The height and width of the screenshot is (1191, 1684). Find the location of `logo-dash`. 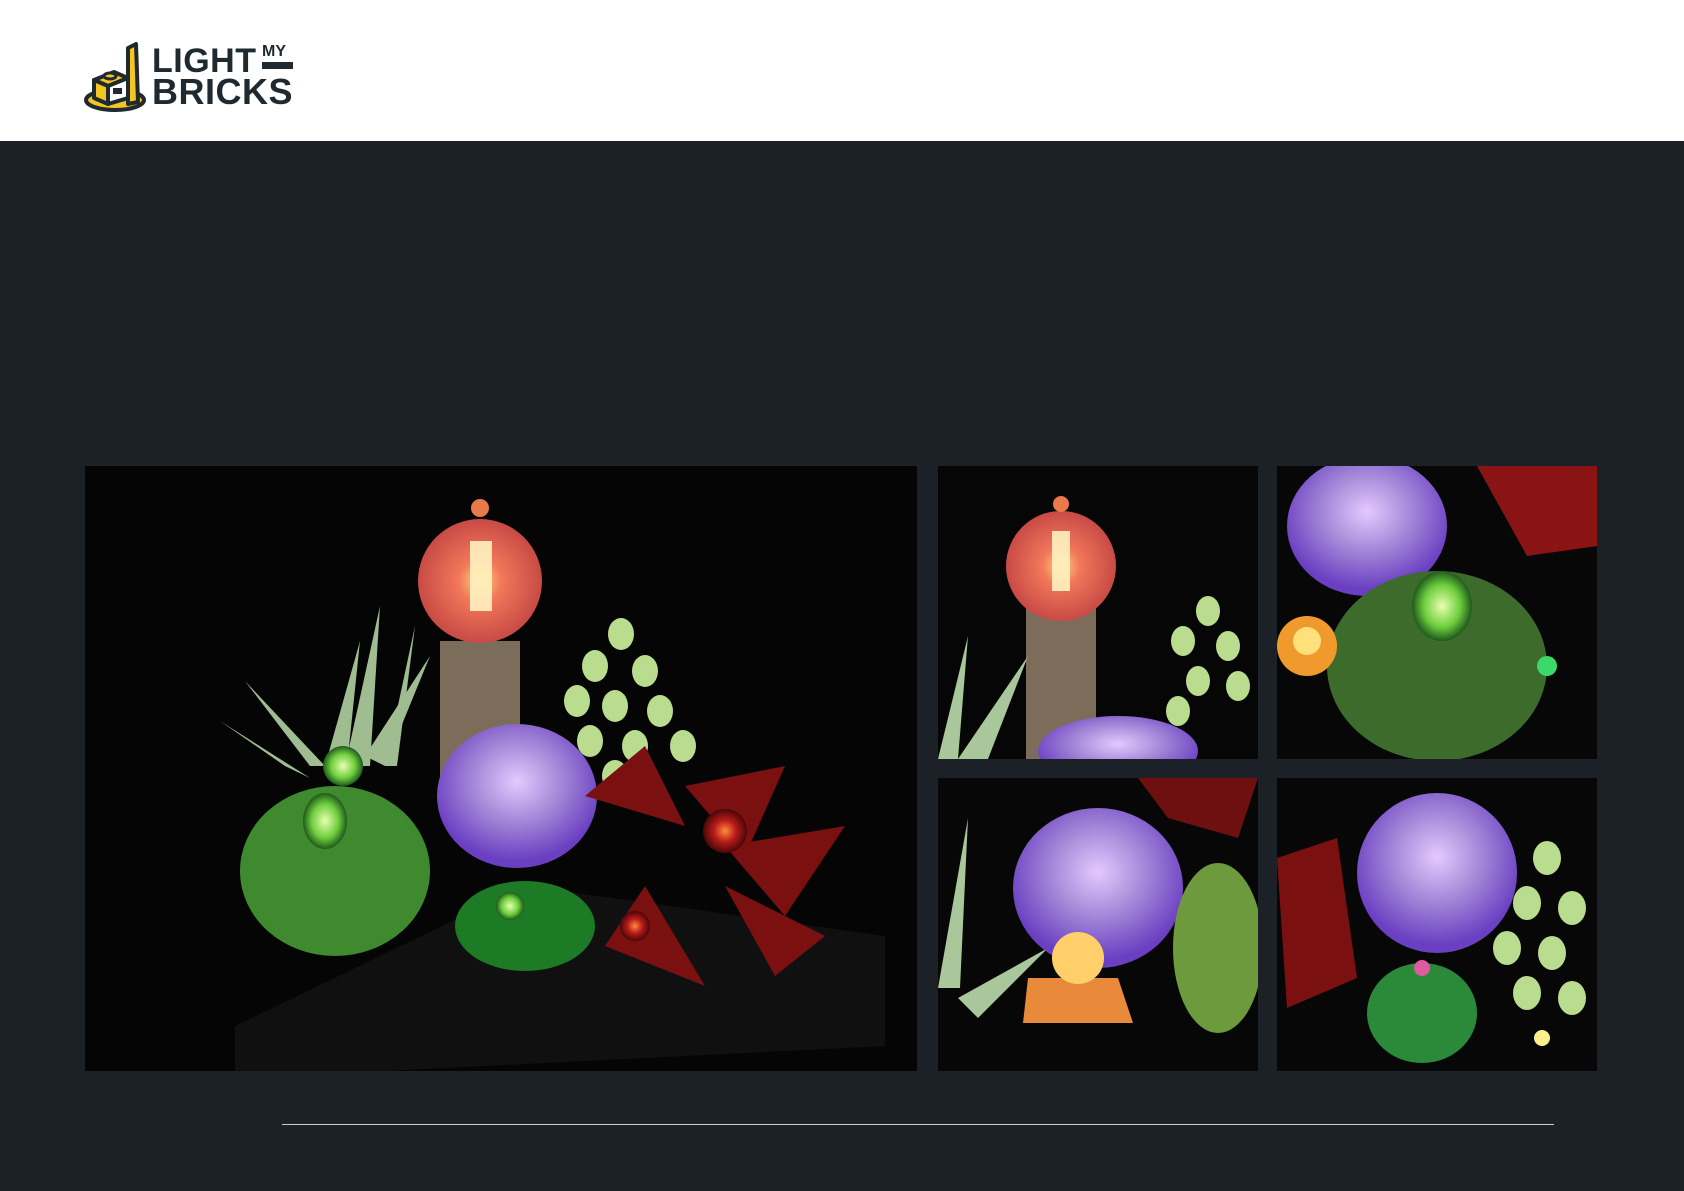

logo-dash is located at coordinates (277, 65).